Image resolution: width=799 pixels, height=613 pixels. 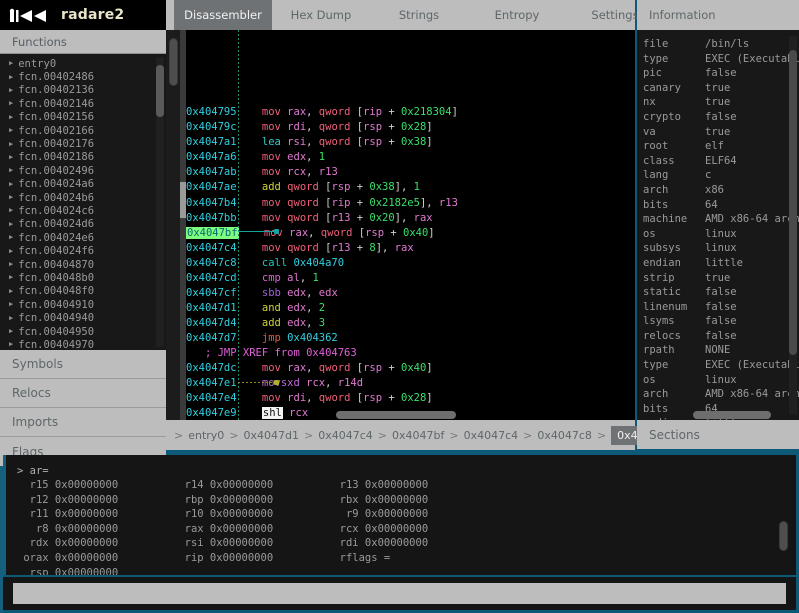 I want to click on instruction-mnemonic: movsxd, so click(x=281, y=383).